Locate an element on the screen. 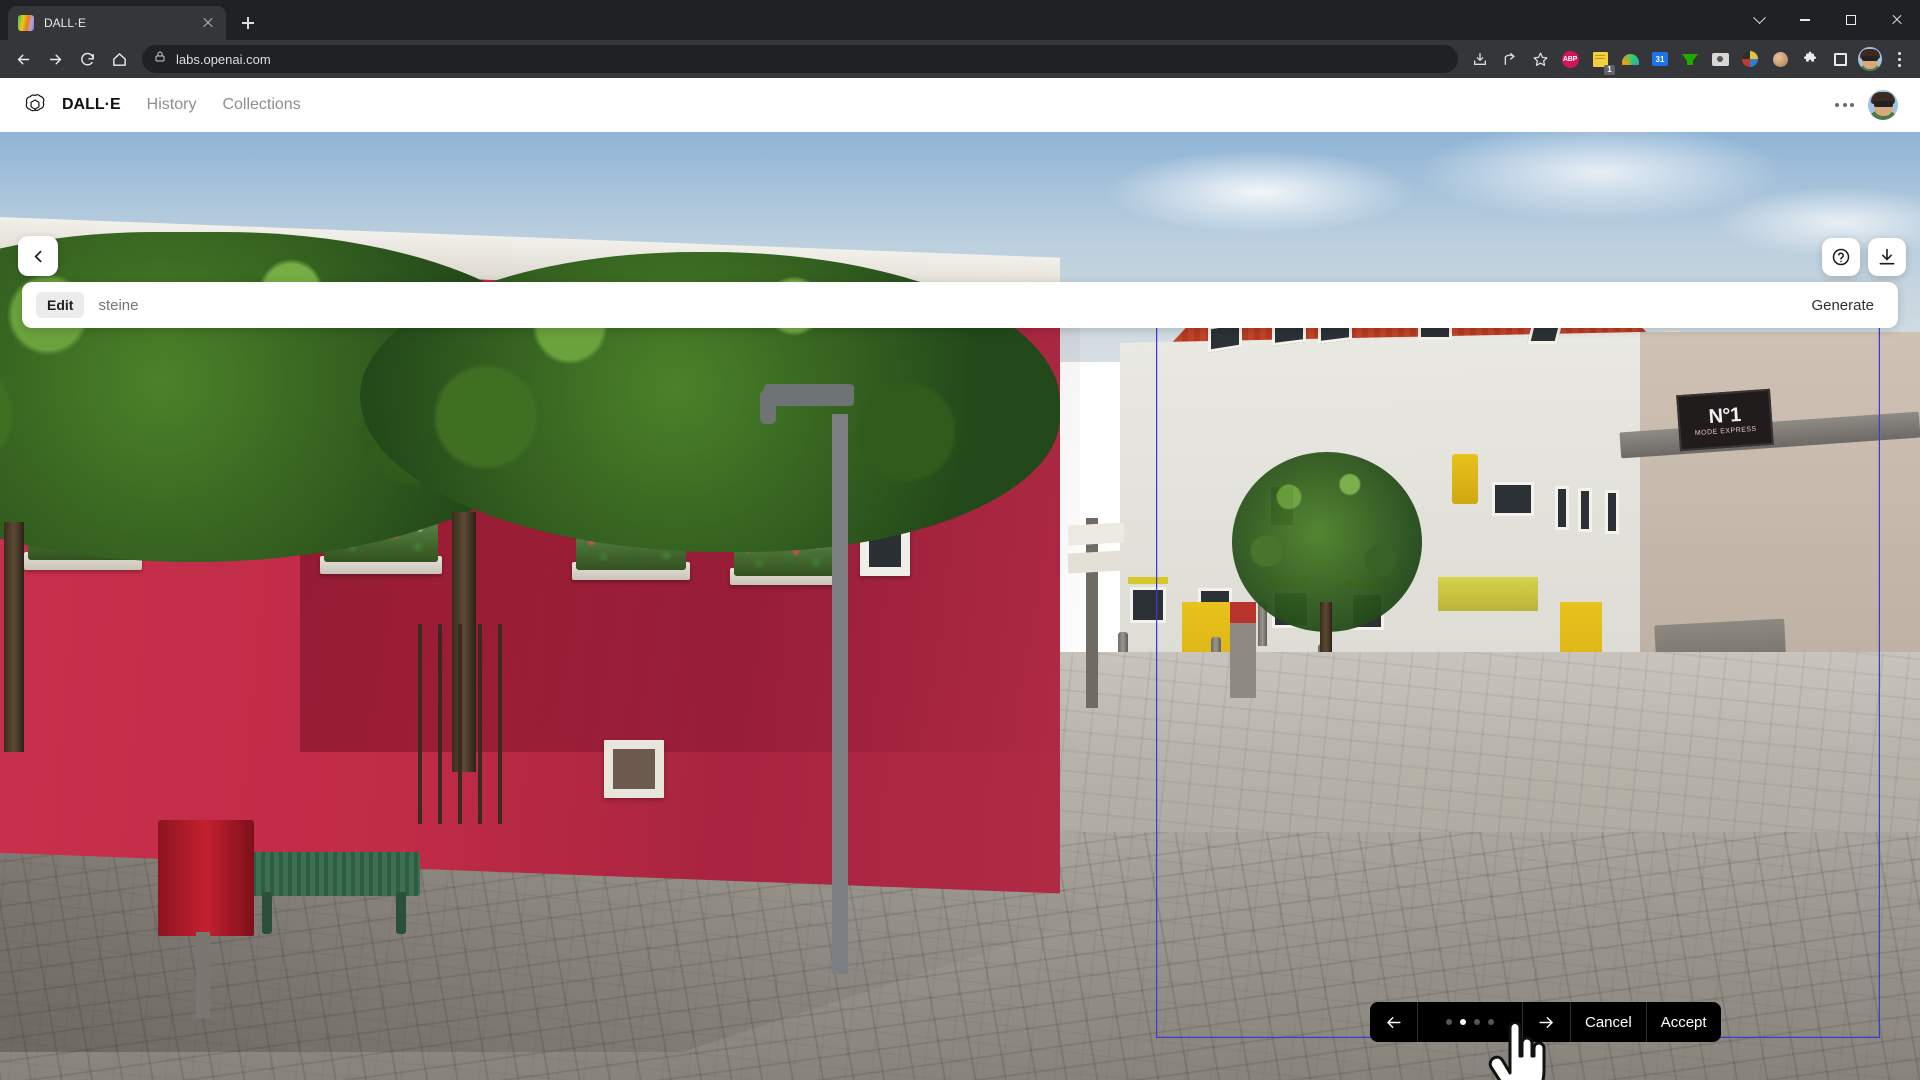 Image resolution: width=1920 pixels, height=1080 pixels. tab-title: DALL·E is located at coordinates (65, 23).